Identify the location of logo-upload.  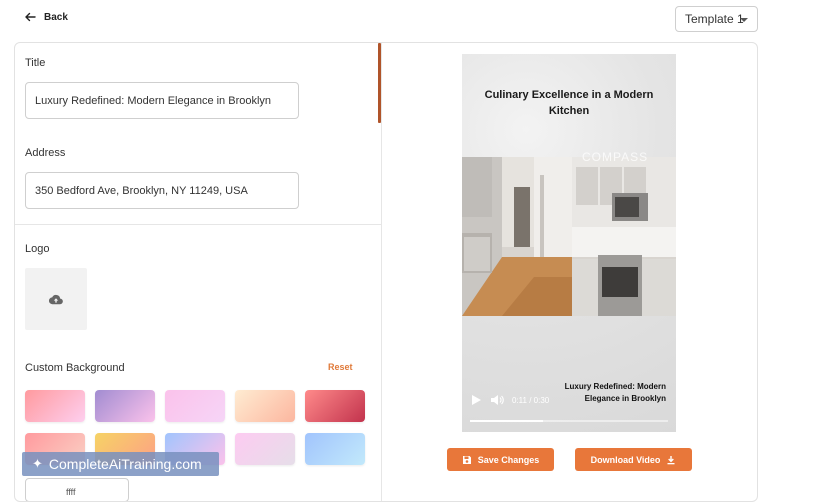
(56, 299).